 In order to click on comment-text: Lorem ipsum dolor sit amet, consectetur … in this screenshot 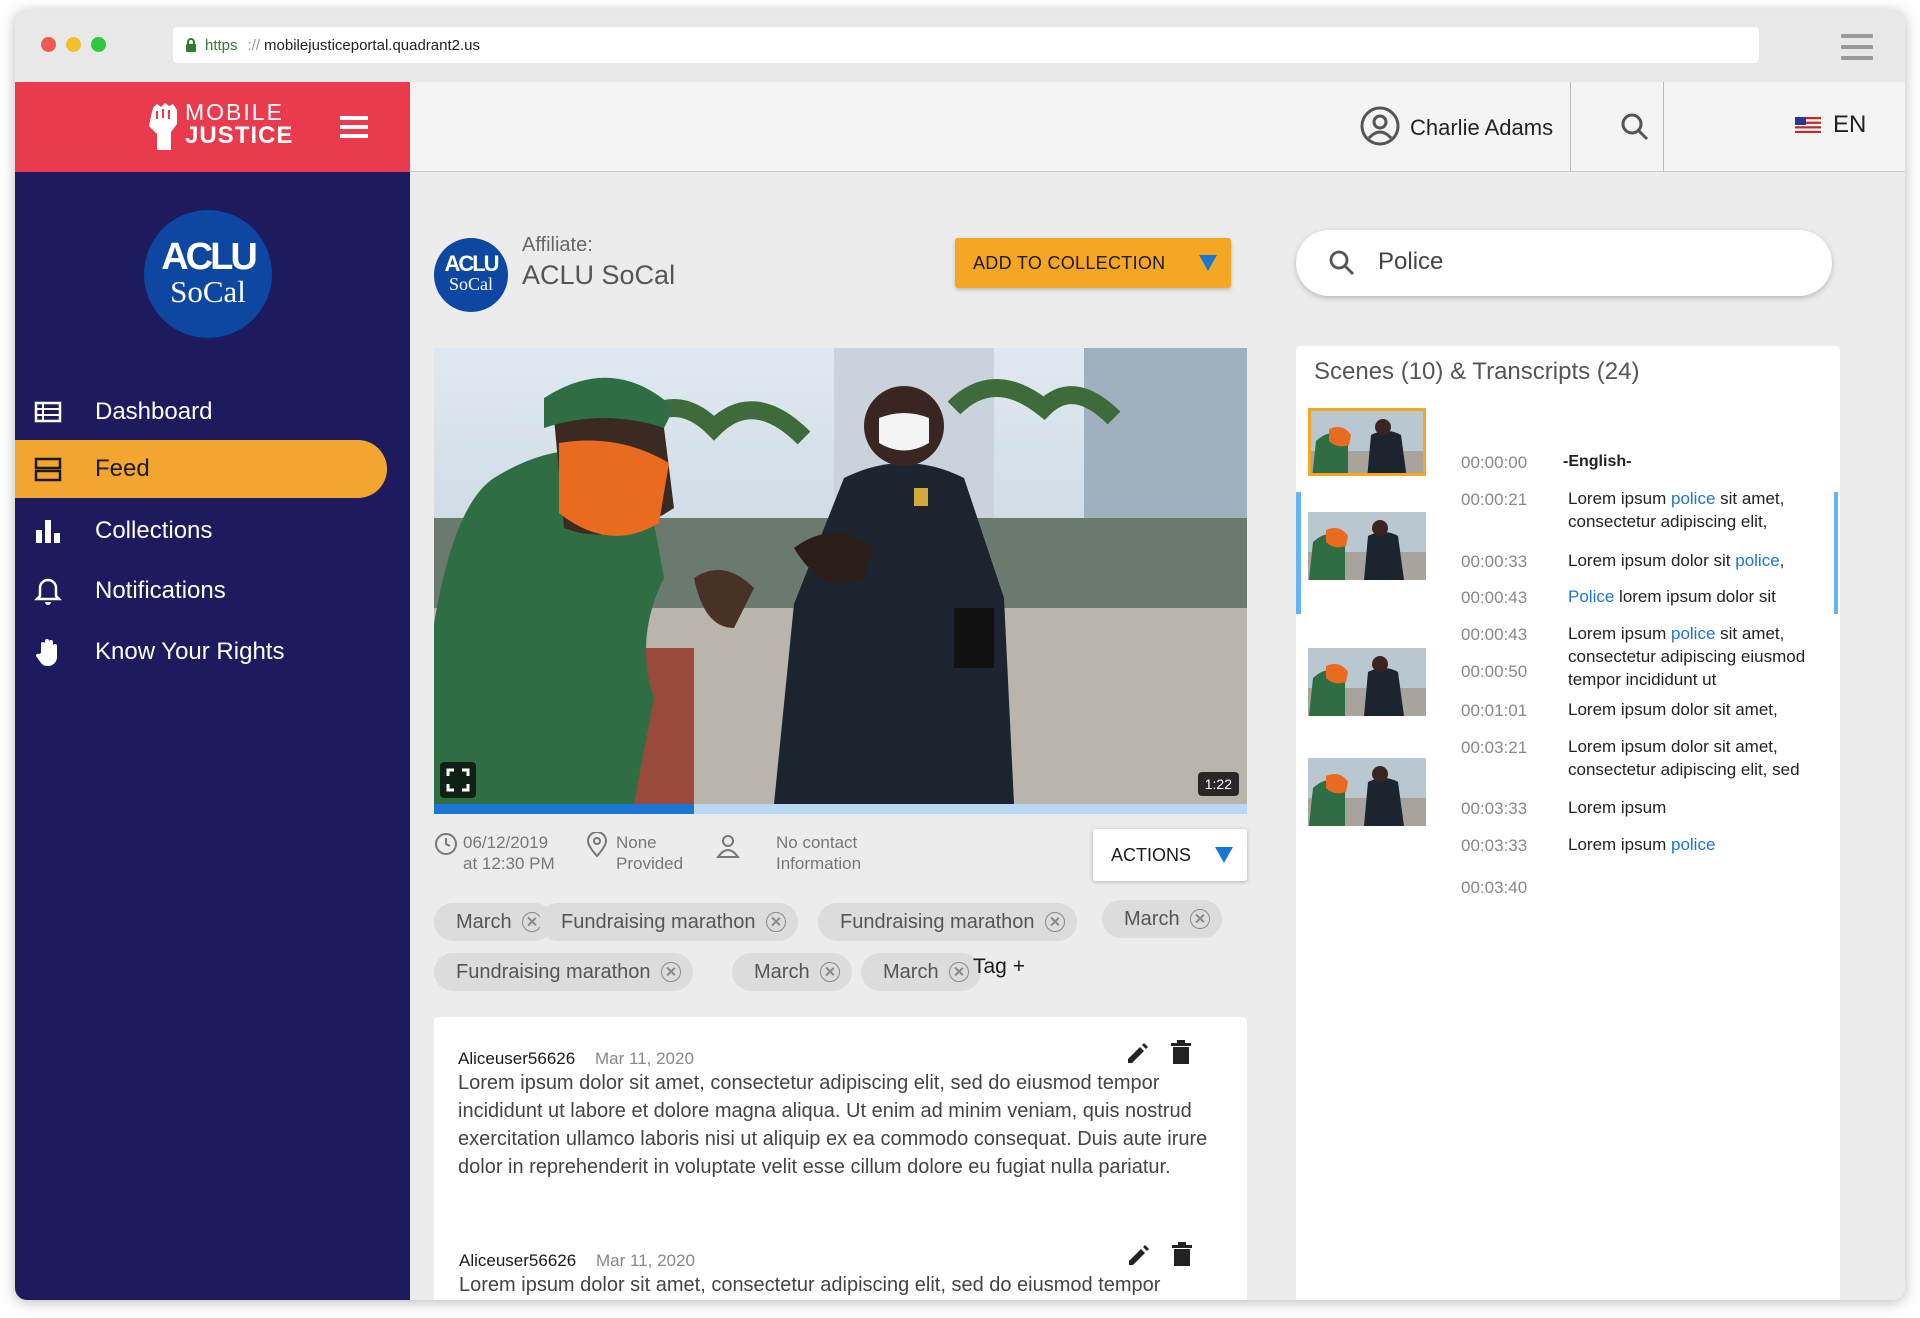, I will do `click(833, 1125)`.